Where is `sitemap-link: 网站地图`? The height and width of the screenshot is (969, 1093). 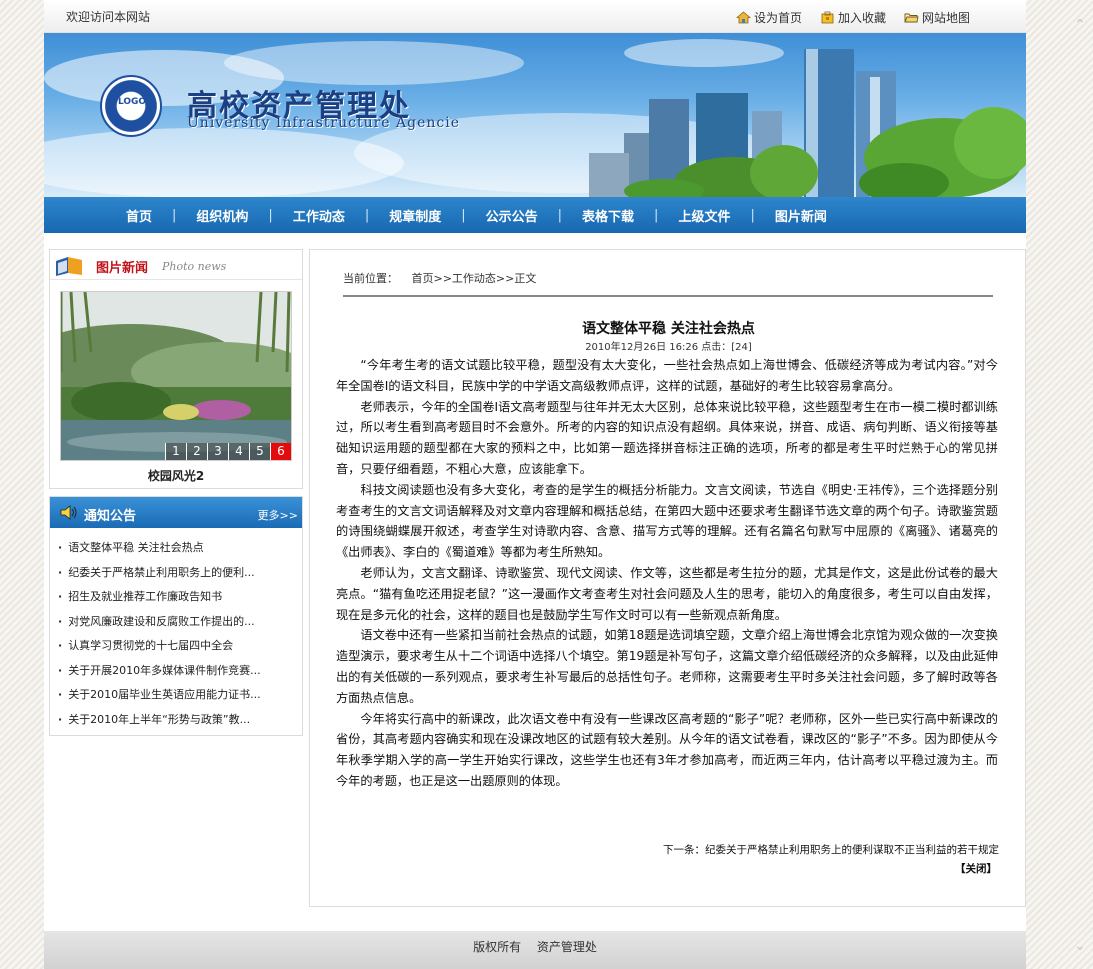 sitemap-link: 网站地图 is located at coordinates (937, 17).